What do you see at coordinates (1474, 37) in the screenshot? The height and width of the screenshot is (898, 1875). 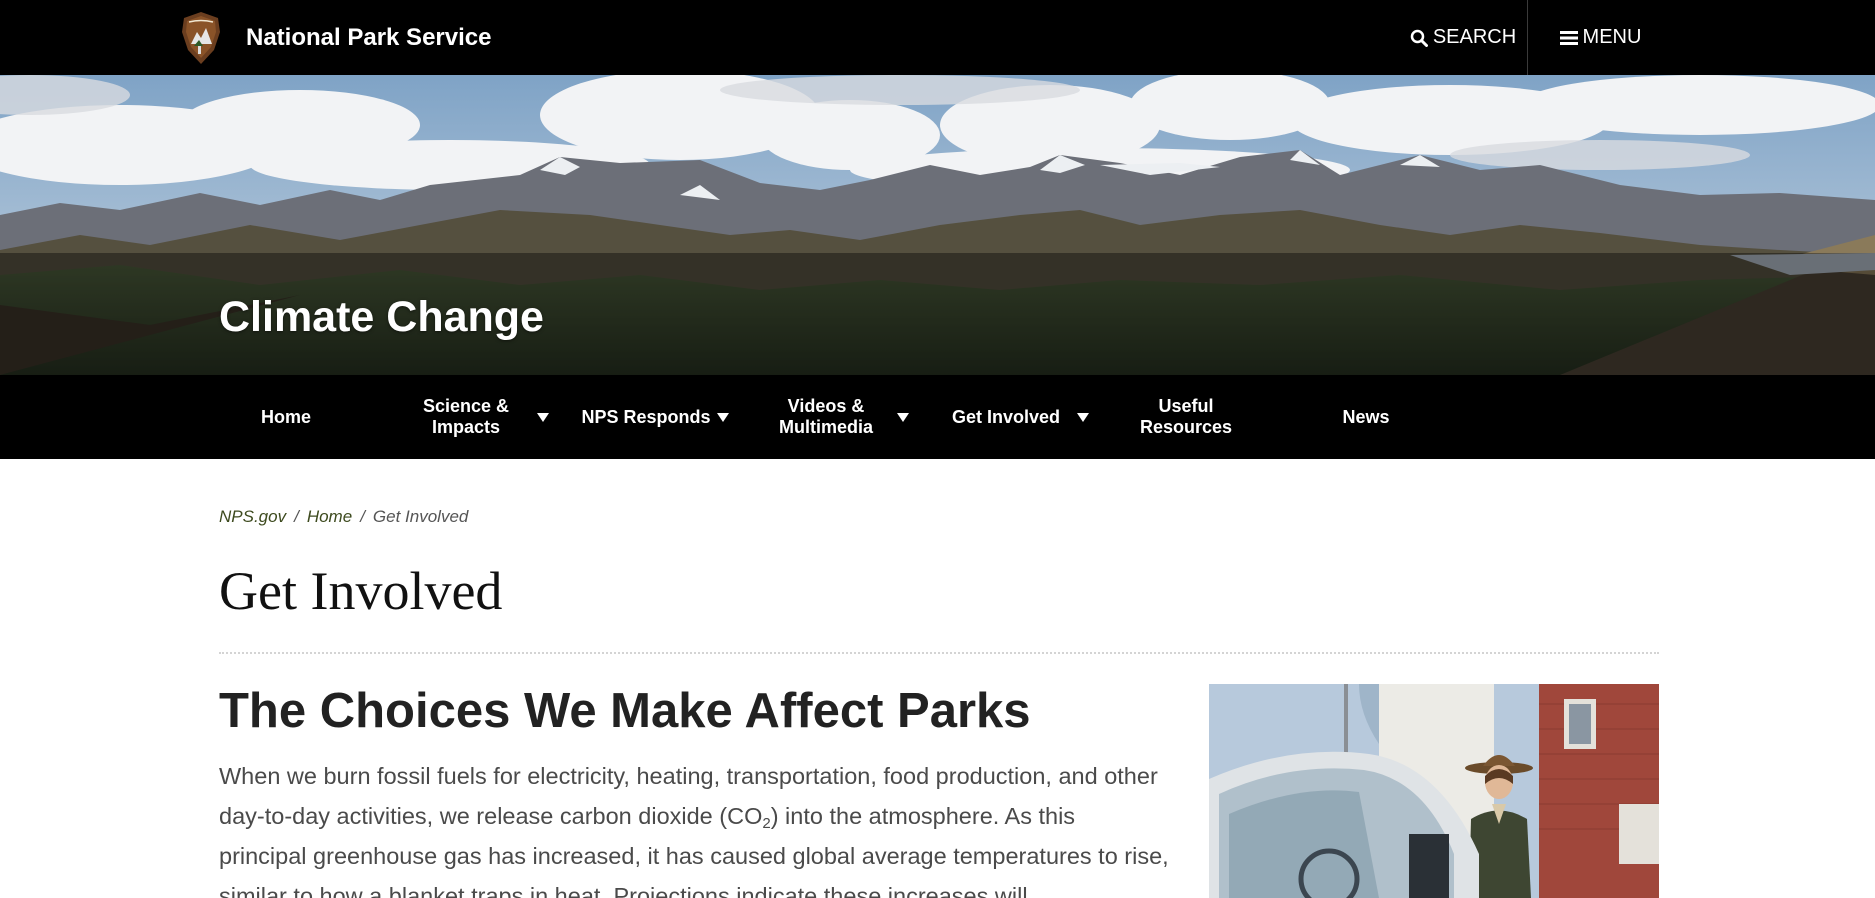 I see `search-label: SEARCH` at bounding box center [1474, 37].